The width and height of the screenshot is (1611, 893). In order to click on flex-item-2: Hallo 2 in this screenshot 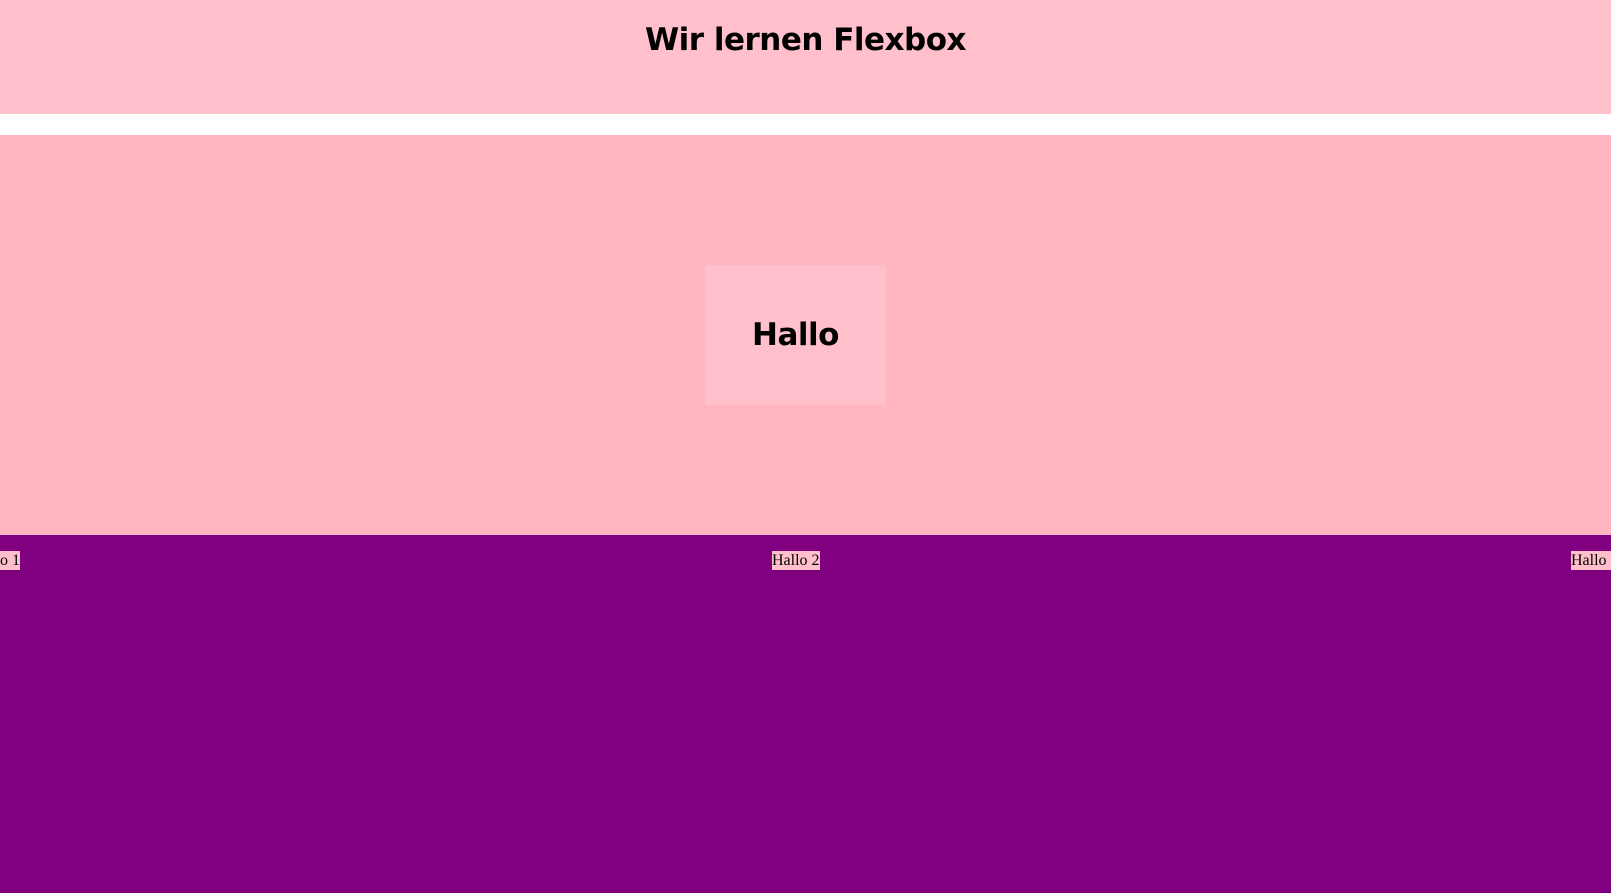, I will do `click(796, 560)`.